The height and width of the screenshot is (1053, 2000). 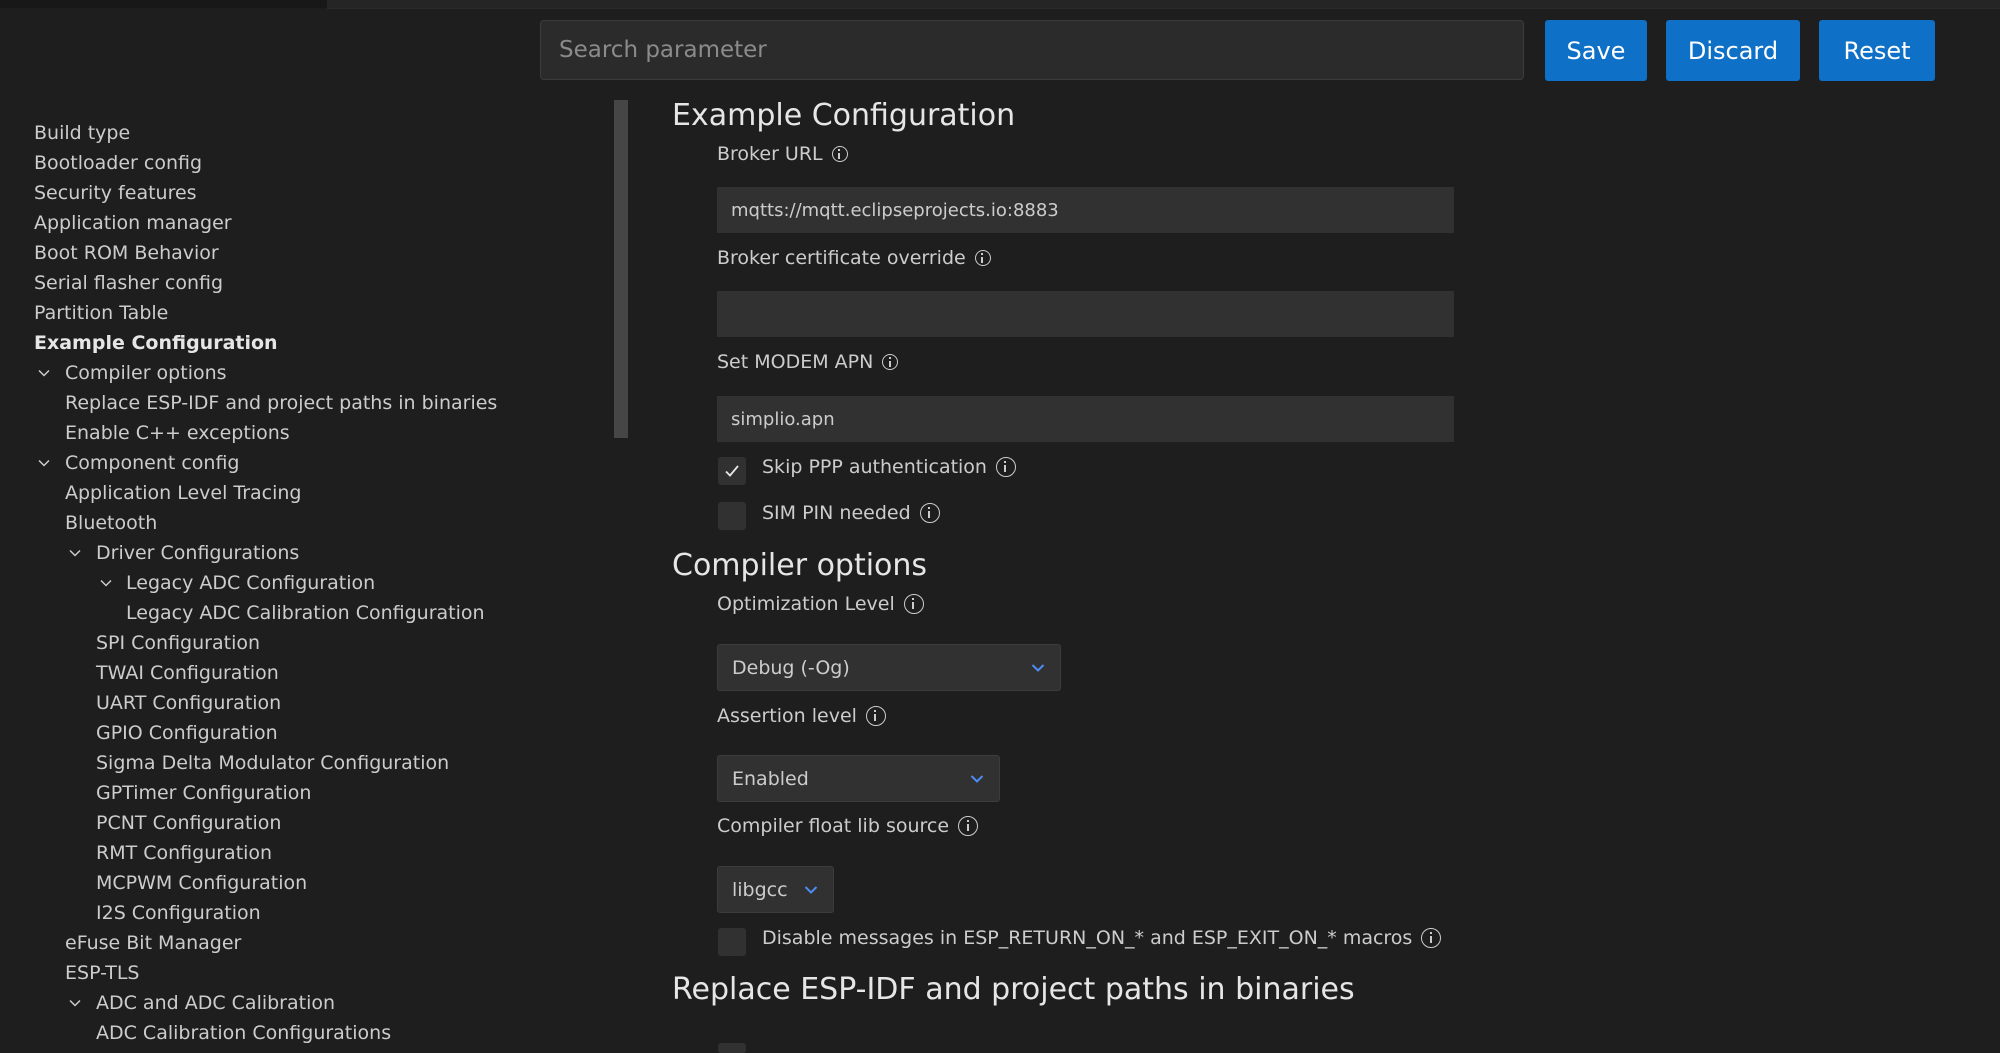 What do you see at coordinates (732, 516) in the screenshot?
I see `sim-pin-checkbox` at bounding box center [732, 516].